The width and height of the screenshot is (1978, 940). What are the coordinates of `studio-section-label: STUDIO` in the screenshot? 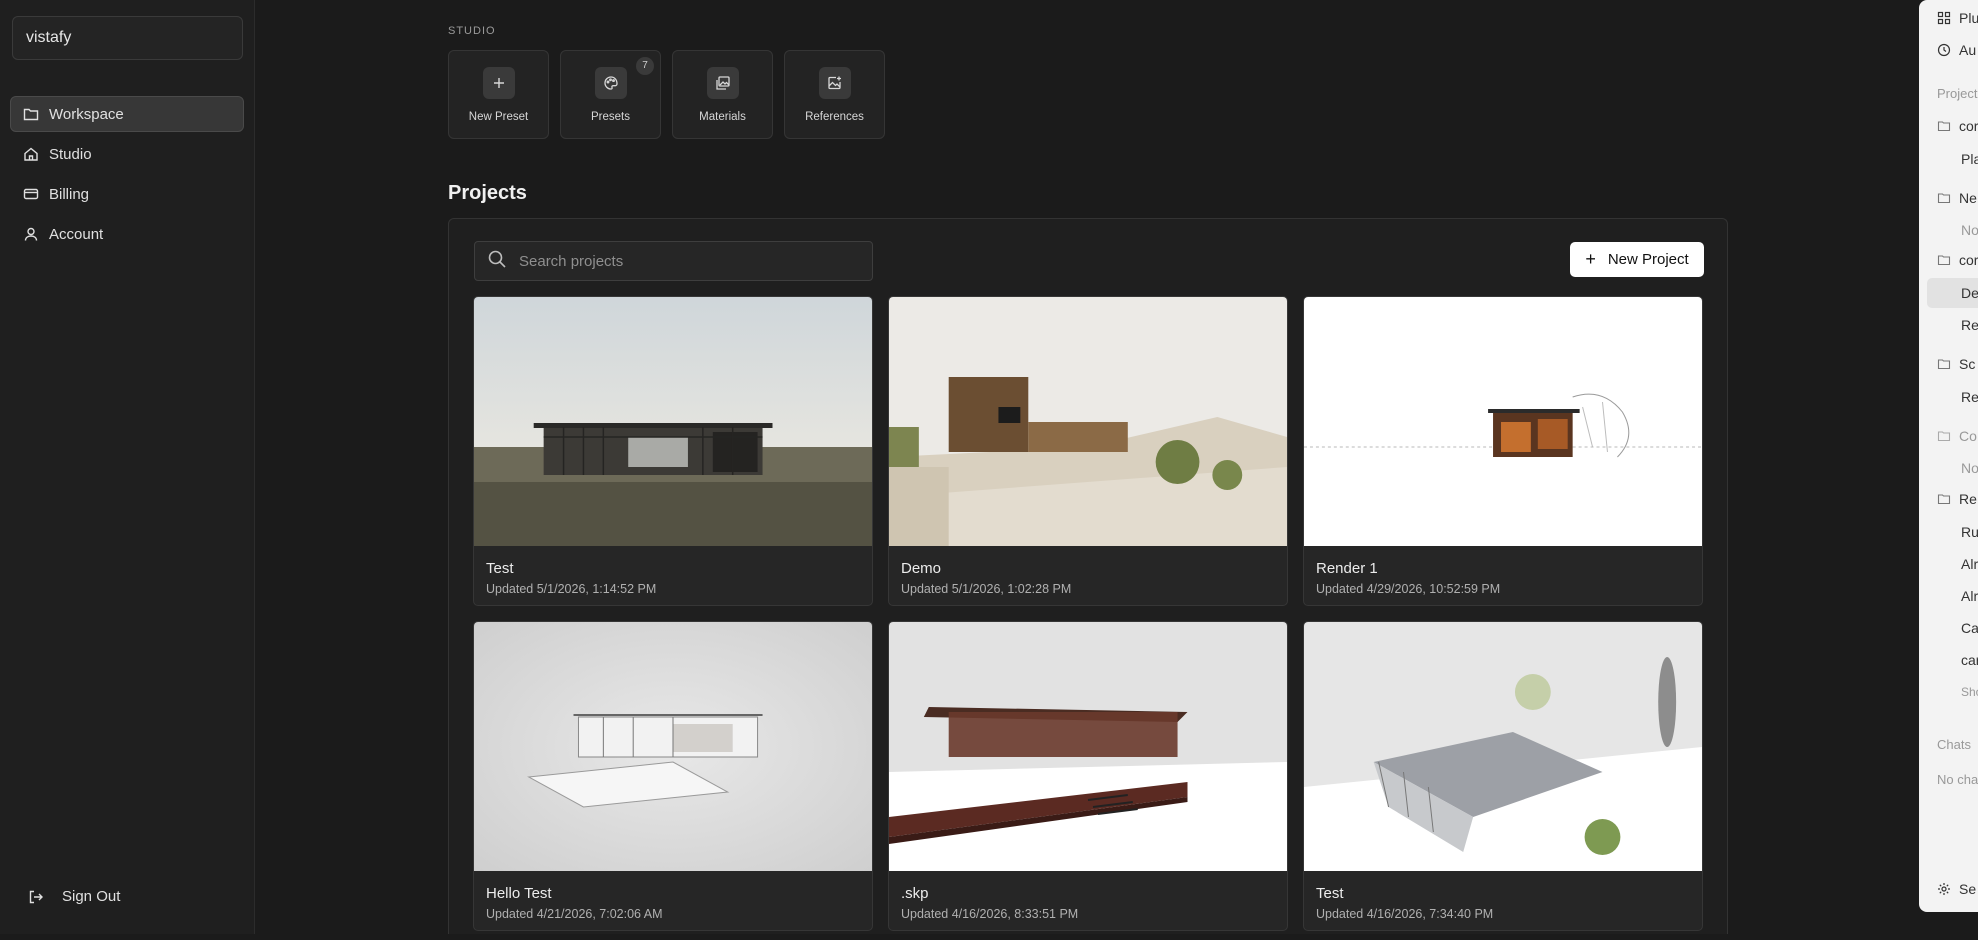 It's located at (472, 31).